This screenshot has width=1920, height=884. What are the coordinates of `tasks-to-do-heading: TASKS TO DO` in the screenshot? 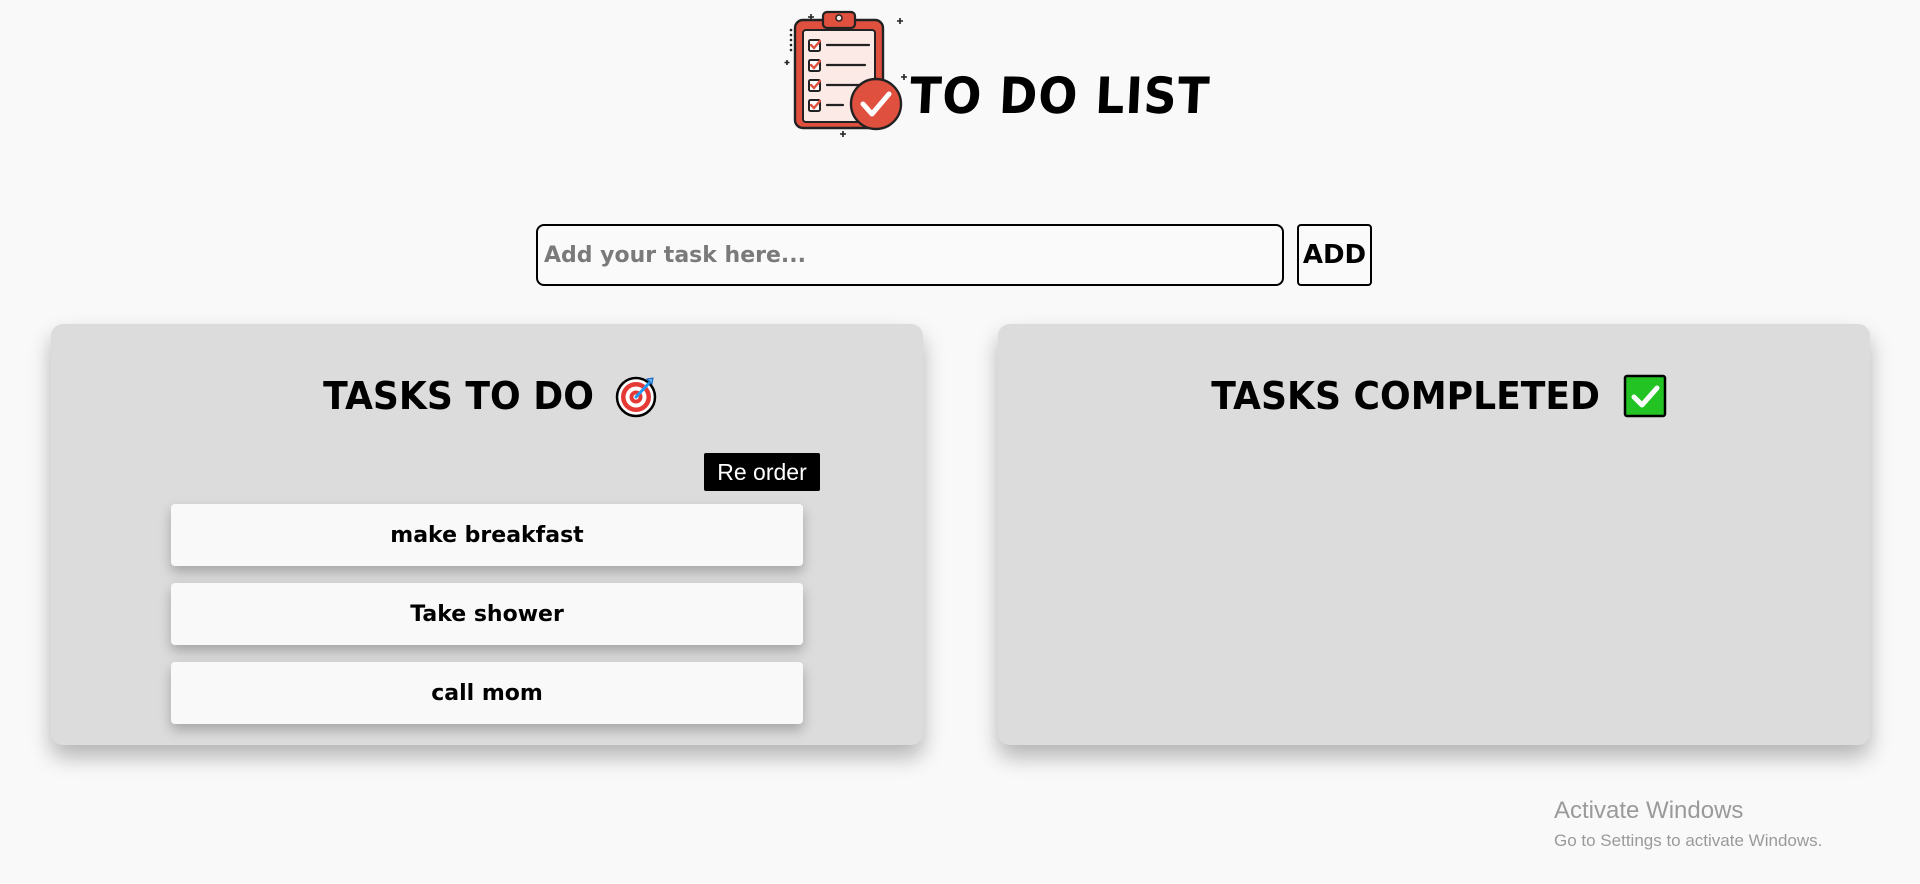 It's located at (487, 394).